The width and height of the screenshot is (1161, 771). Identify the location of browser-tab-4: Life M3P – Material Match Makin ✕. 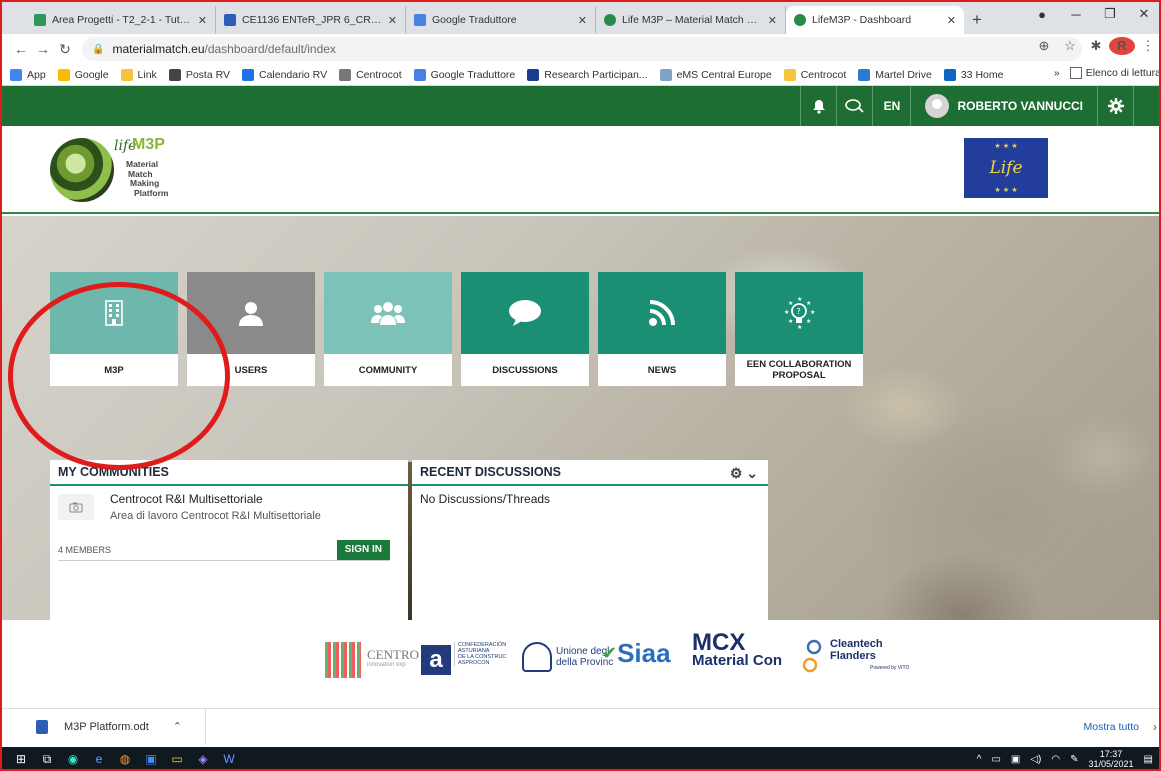
(691, 20).